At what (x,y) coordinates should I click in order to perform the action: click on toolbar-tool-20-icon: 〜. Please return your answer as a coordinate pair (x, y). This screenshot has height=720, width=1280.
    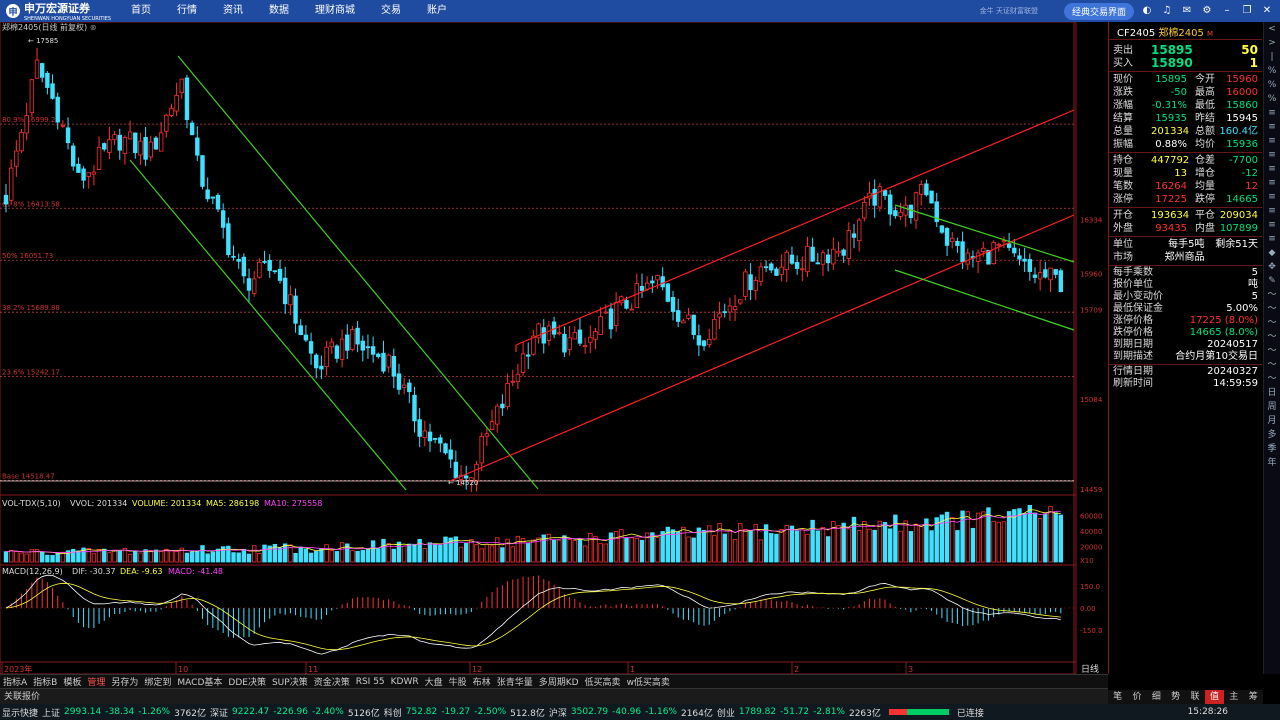
    Looking at the image, I should click on (1272, 309).